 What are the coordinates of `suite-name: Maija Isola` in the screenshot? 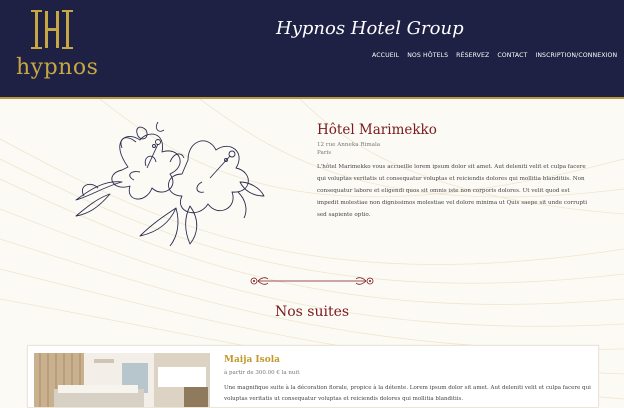 It's located at (252, 360).